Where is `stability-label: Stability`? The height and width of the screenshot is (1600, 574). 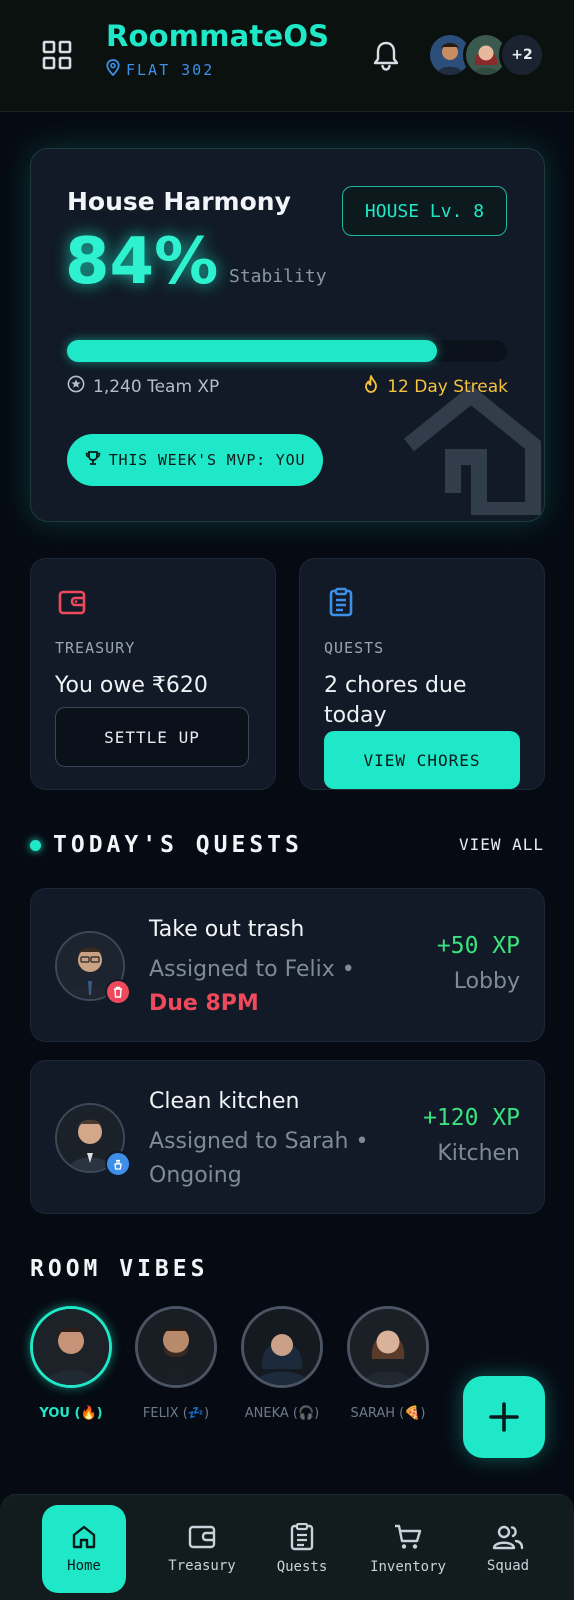
stability-label: Stability is located at coordinates (278, 276).